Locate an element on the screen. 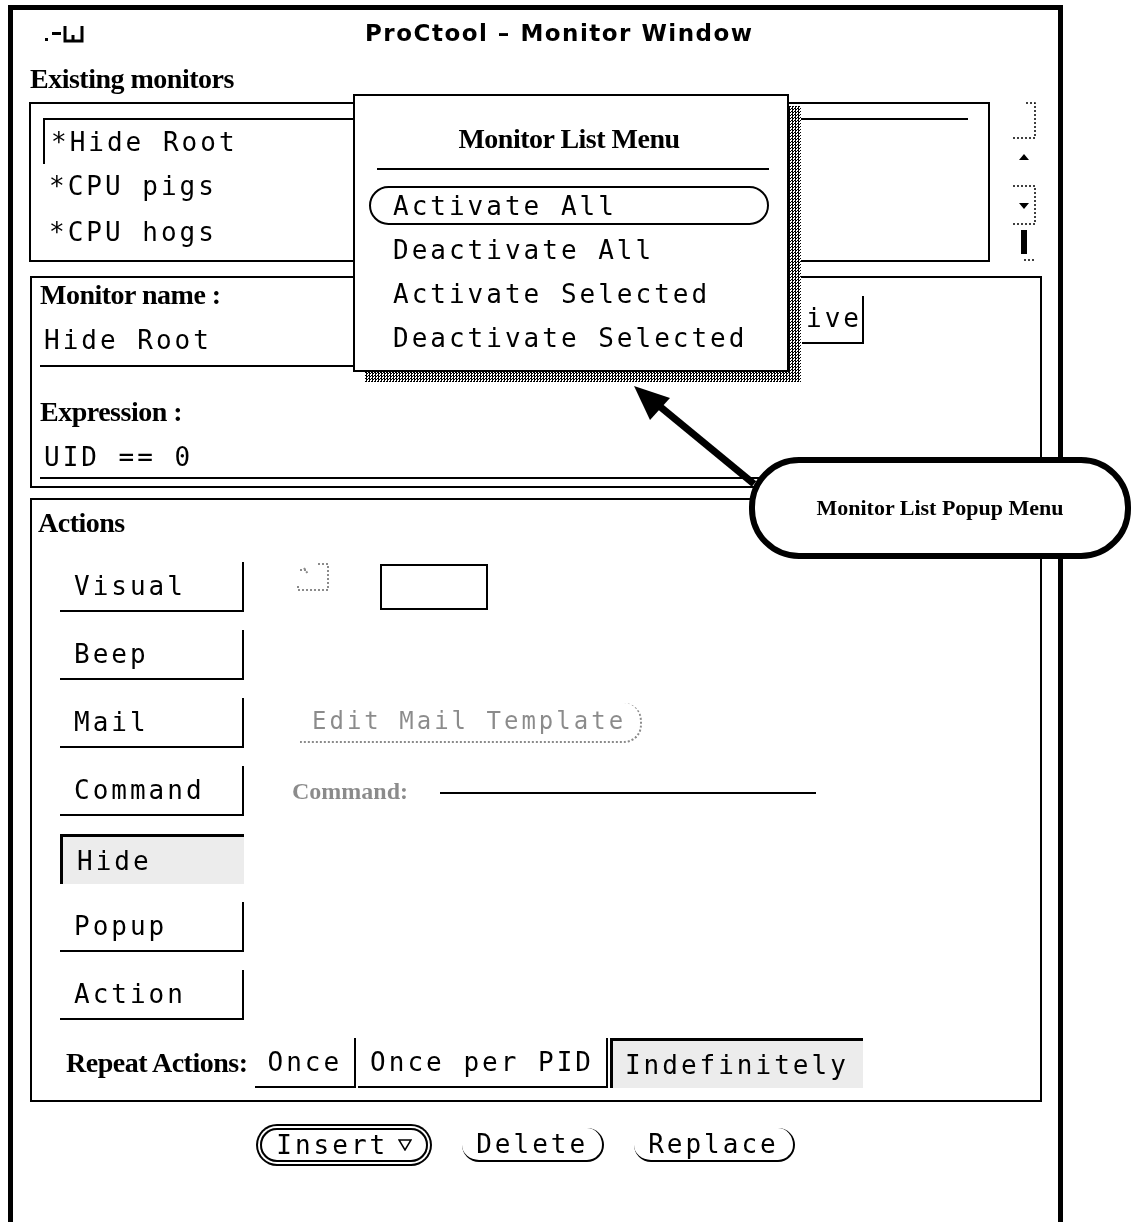 The height and width of the screenshot is (1222, 1134). section-label: Existing monitors is located at coordinates (132, 79).